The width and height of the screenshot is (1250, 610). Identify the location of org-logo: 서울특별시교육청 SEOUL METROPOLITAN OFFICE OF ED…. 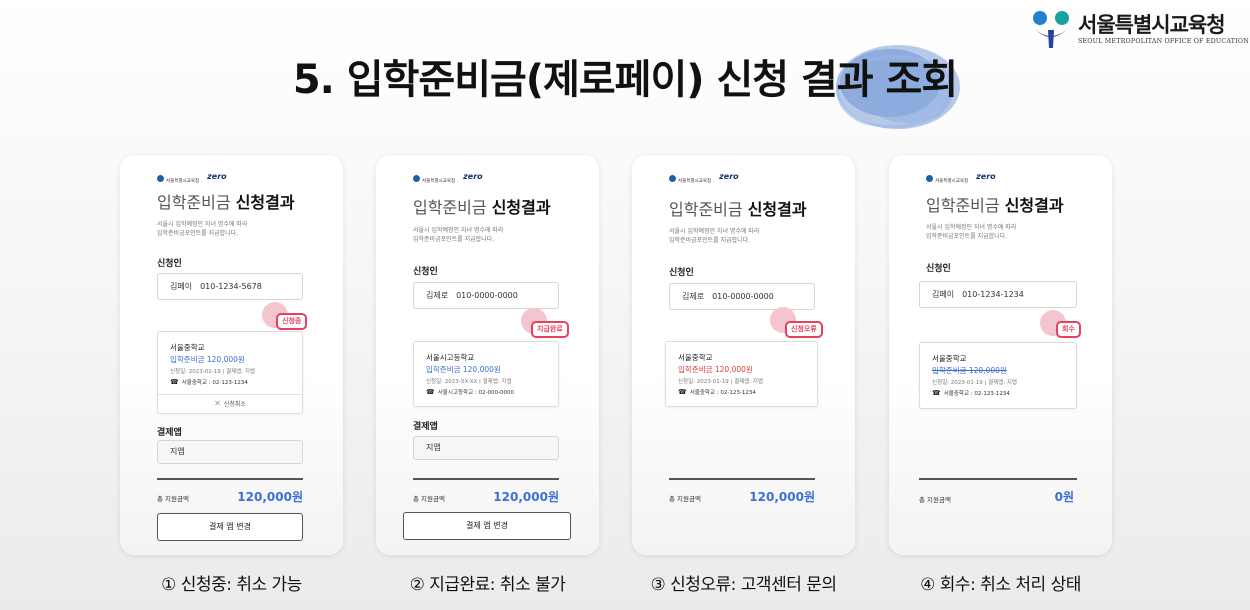
(1139, 28).